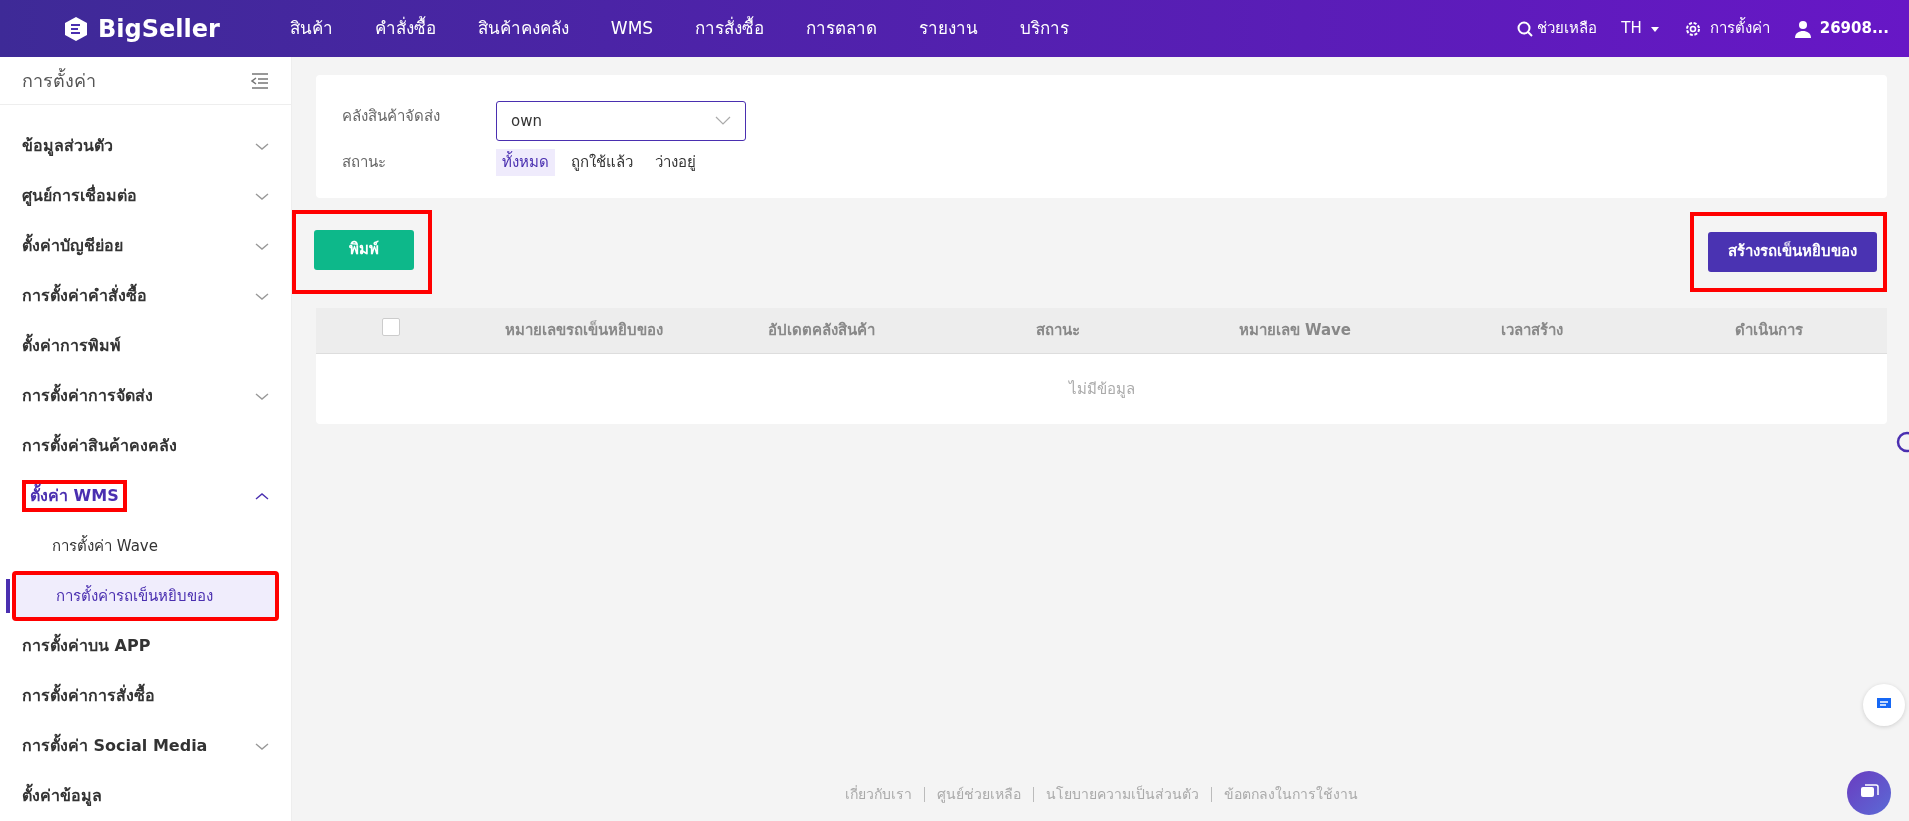 This screenshot has width=1909, height=821. Describe the element at coordinates (1792, 251) in the screenshot. I see `create-cart-button: สร้างรถเข็นหยิบของ` at that location.